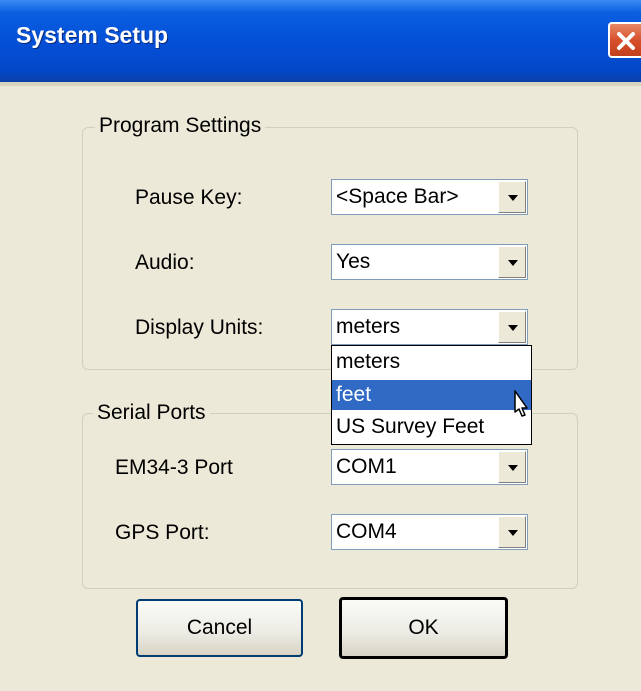  Describe the element at coordinates (429, 327) in the screenshot. I see `display-units-select: meters` at that location.